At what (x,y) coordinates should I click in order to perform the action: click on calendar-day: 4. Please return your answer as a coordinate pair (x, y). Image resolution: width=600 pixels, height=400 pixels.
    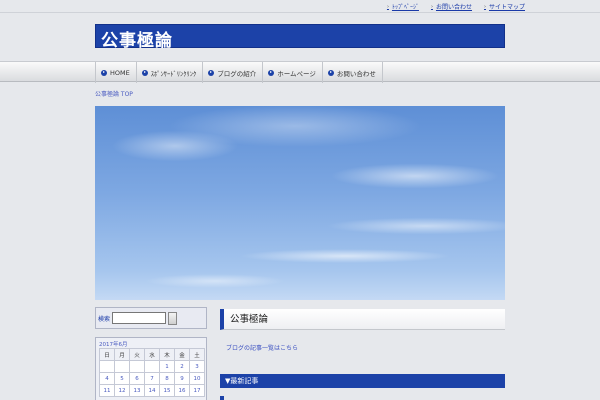
    Looking at the image, I should click on (107, 378).